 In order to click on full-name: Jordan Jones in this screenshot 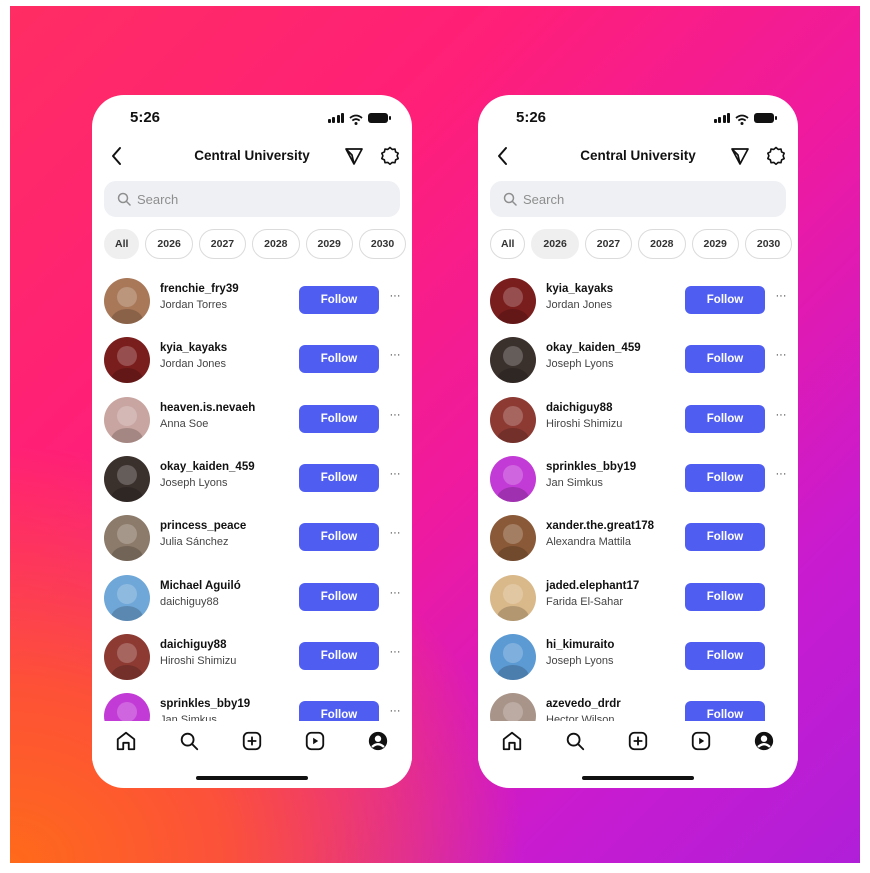, I will do `click(579, 305)`.